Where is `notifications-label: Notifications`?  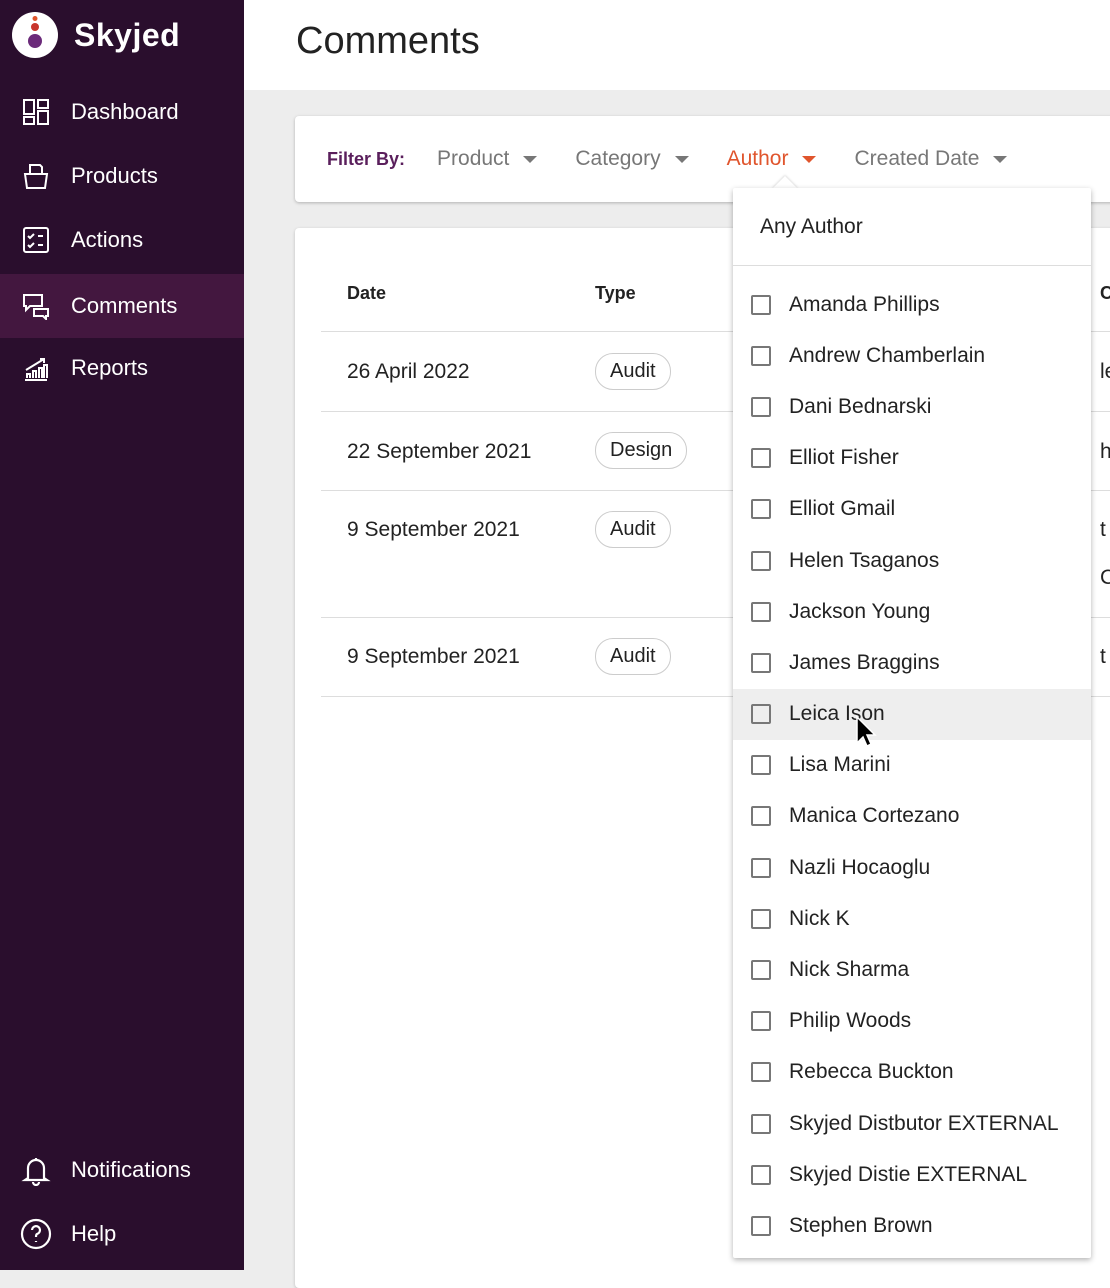 notifications-label: Notifications is located at coordinates (131, 1169).